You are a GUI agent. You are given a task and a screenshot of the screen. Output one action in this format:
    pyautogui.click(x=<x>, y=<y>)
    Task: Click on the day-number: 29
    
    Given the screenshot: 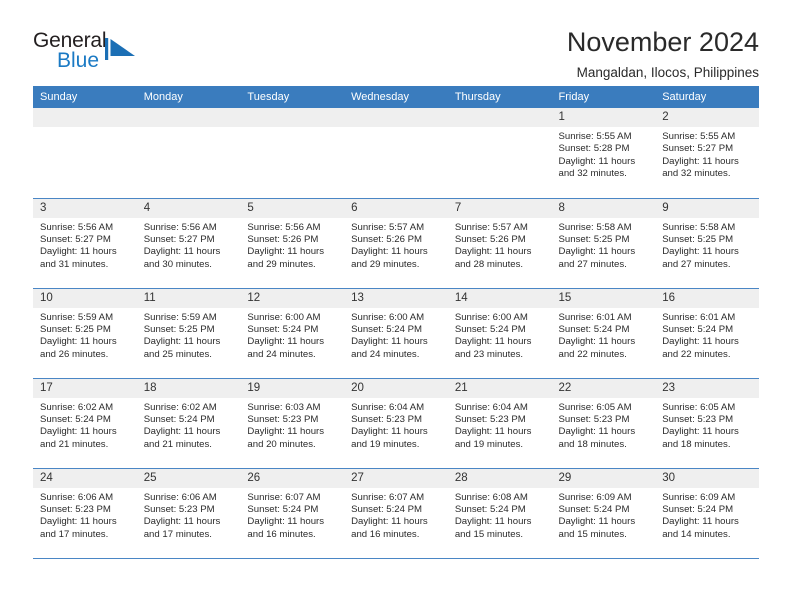 What is the action you would take?
    pyautogui.click(x=603, y=478)
    